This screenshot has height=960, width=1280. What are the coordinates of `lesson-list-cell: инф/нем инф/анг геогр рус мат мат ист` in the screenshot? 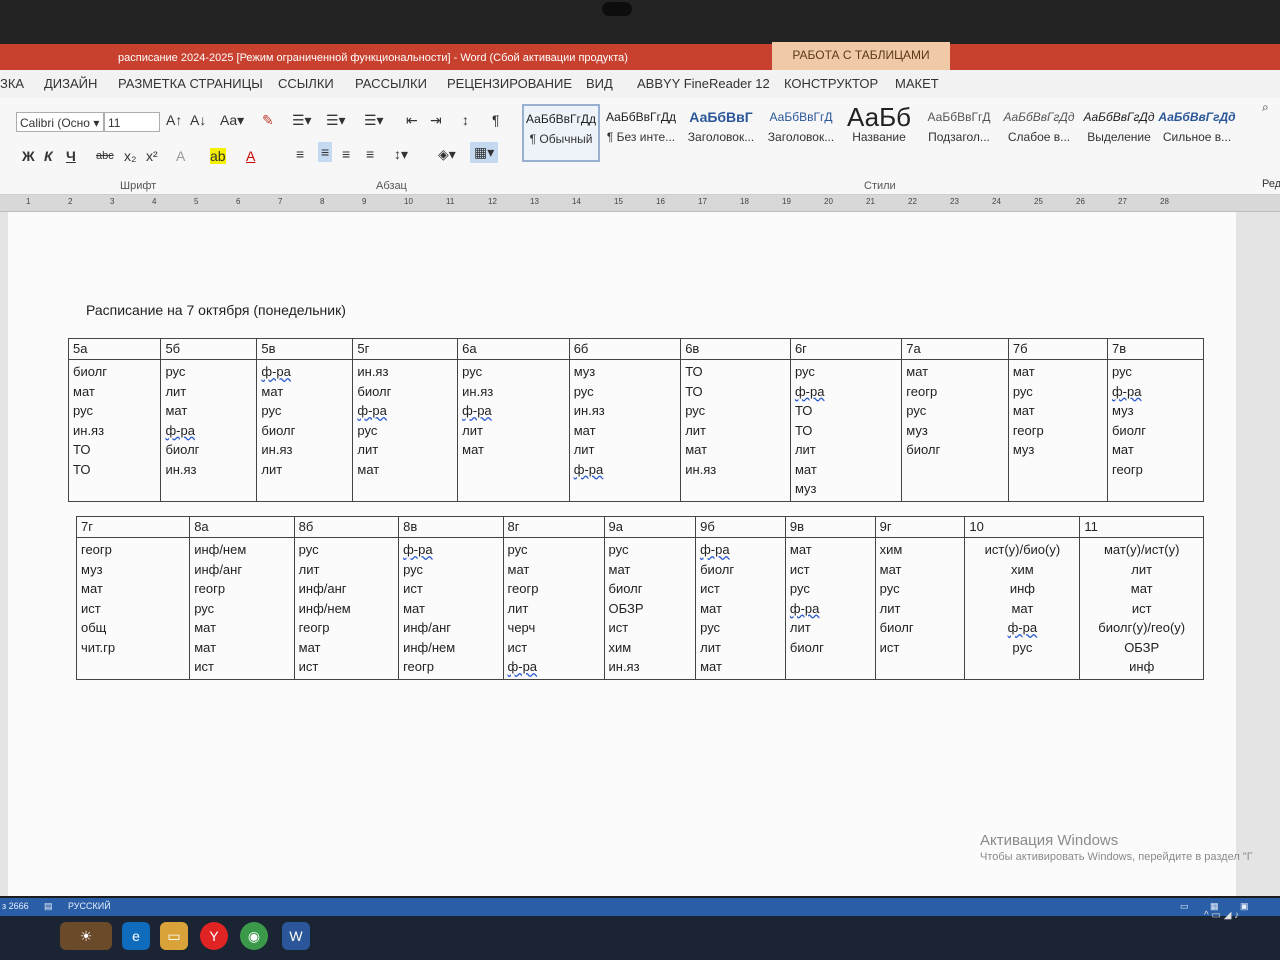 It's located at (242, 608).